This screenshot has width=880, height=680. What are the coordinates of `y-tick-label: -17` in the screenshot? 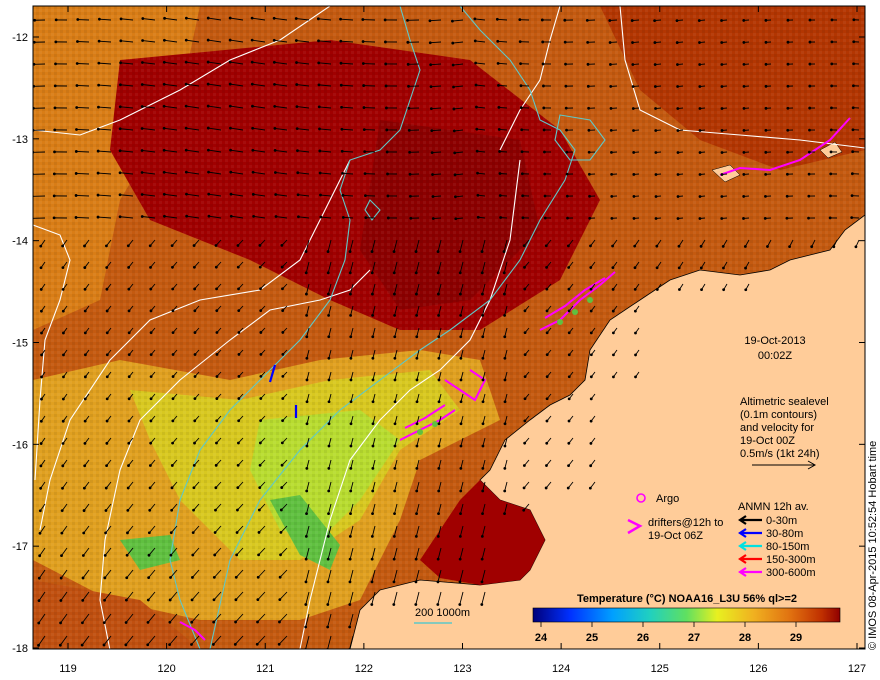 It's located at (20, 547).